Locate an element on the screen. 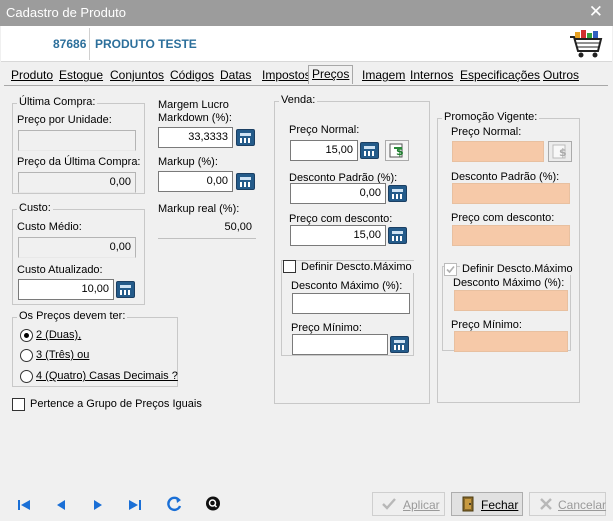  tab-conjuntos: Conjuntos is located at coordinates (137, 76).